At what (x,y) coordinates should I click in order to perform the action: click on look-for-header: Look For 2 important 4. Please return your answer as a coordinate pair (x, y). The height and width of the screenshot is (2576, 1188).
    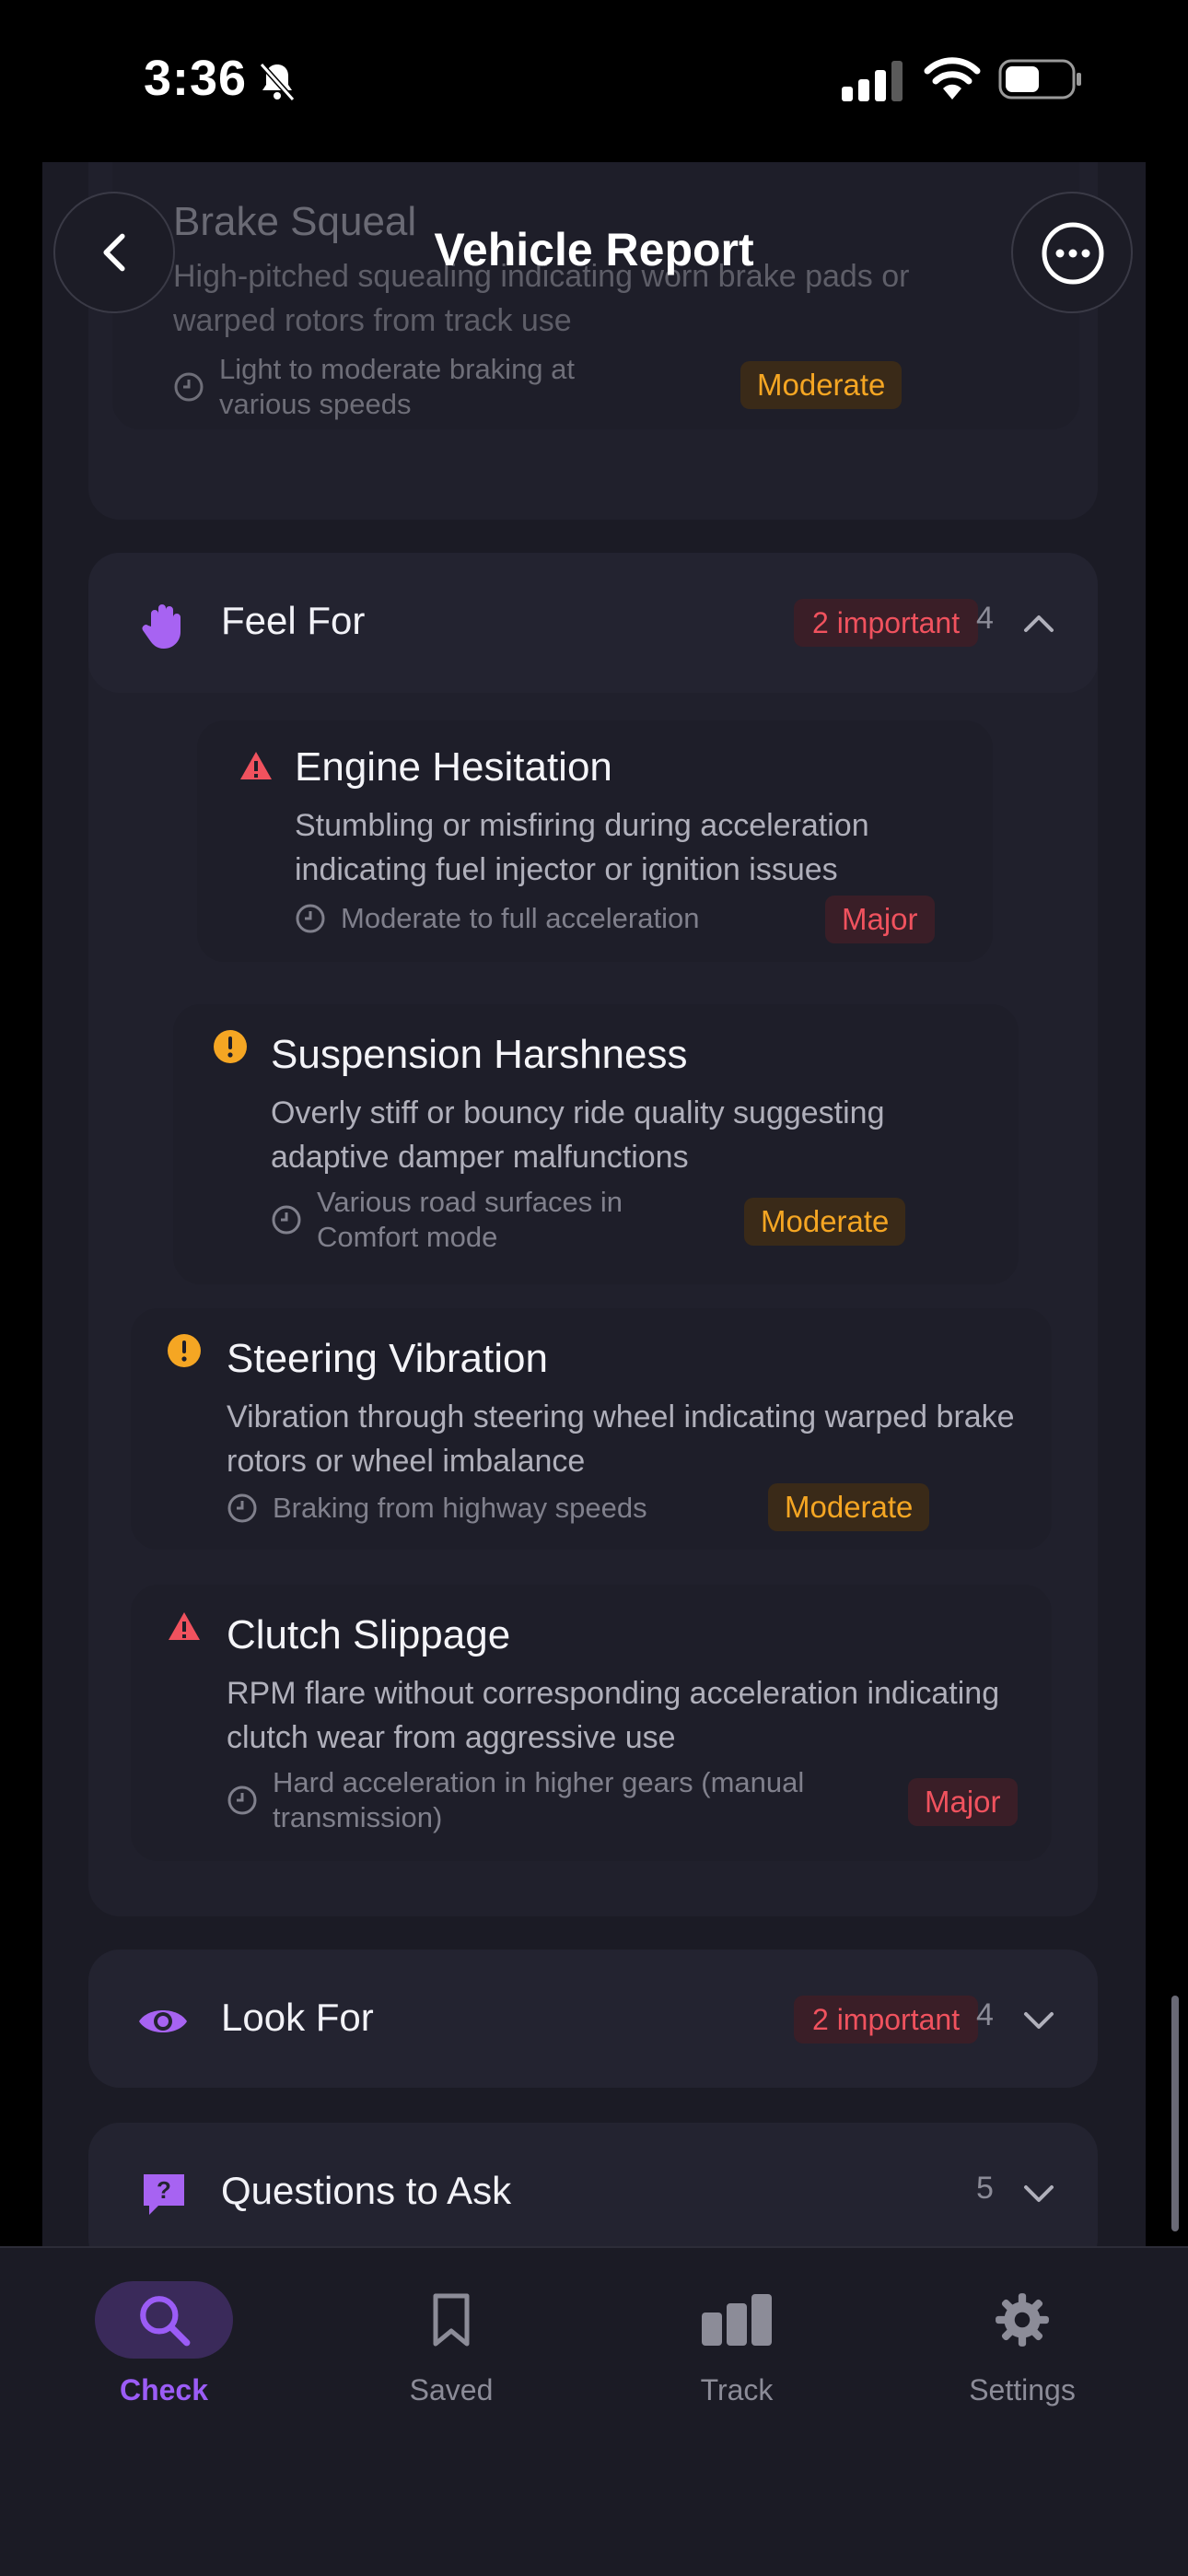
    Looking at the image, I should click on (593, 2019).